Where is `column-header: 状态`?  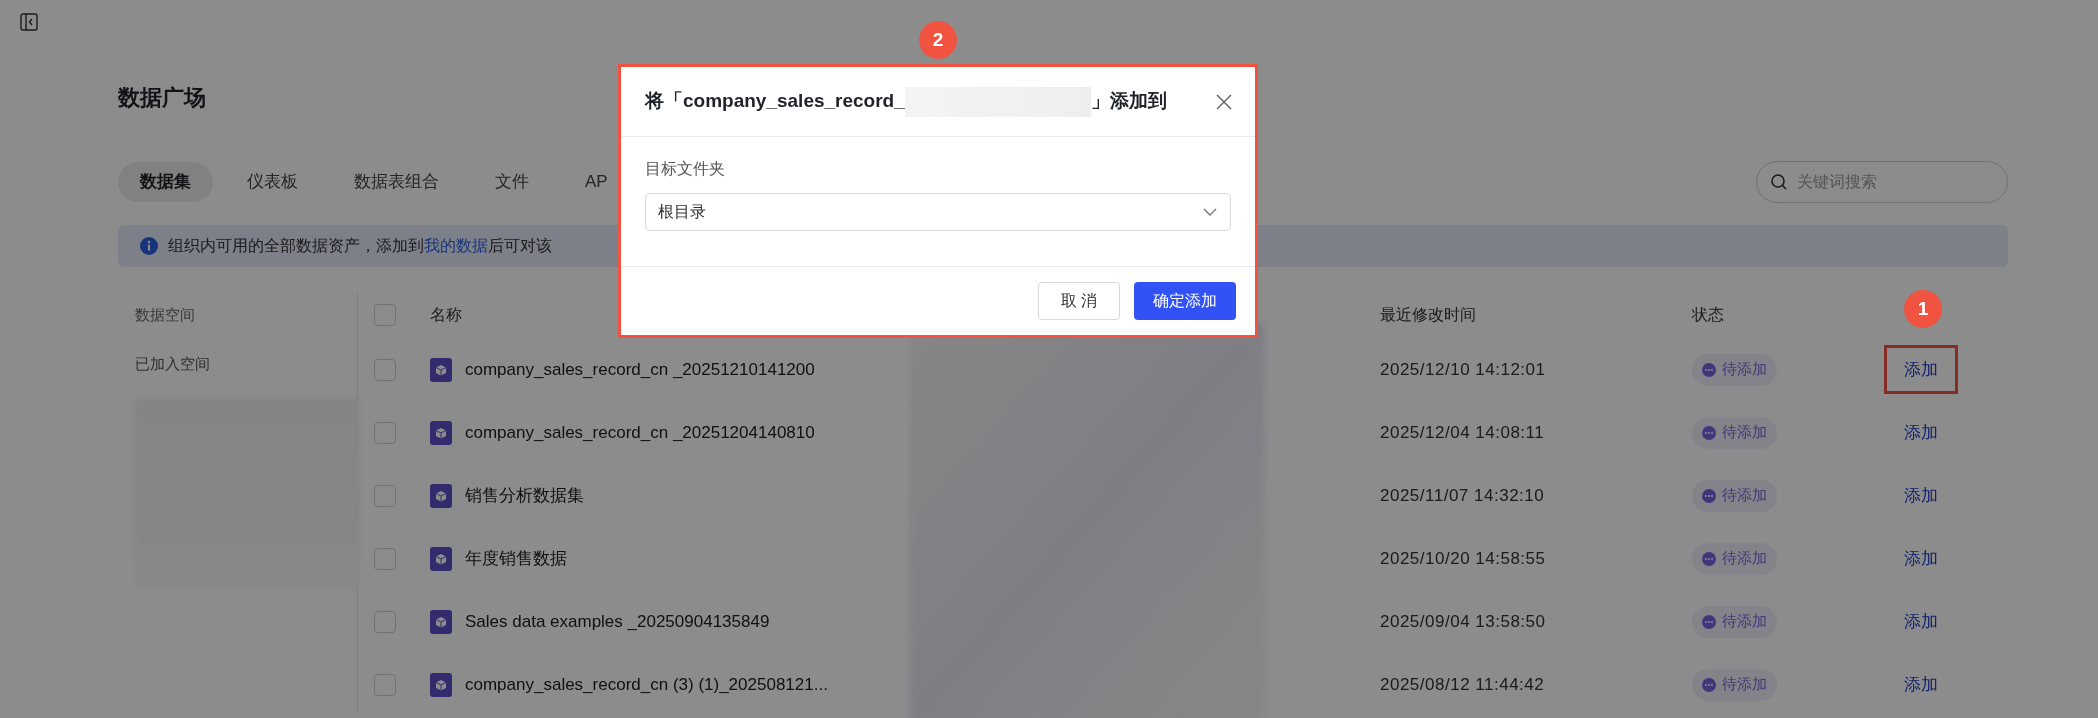
column-header: 状态 is located at coordinates (1708, 315).